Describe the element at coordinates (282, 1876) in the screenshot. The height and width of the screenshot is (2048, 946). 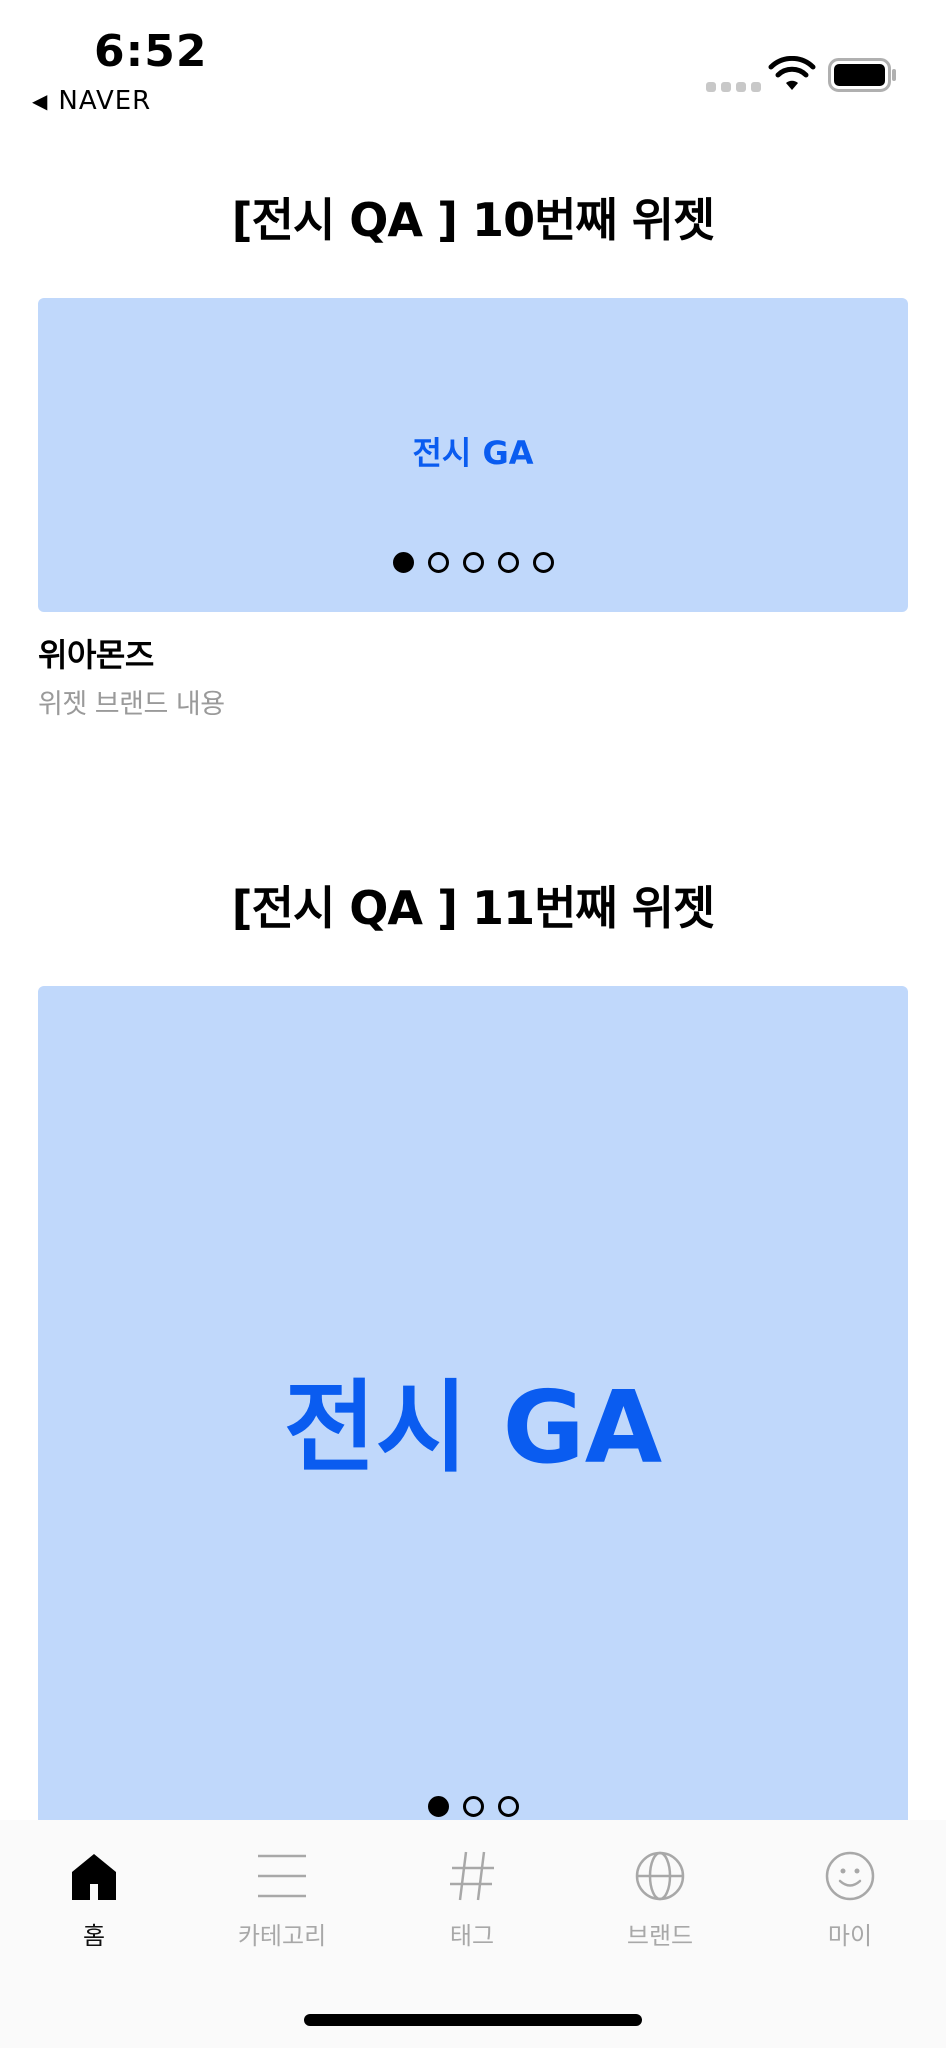
I see `menu-lines-icon` at that location.